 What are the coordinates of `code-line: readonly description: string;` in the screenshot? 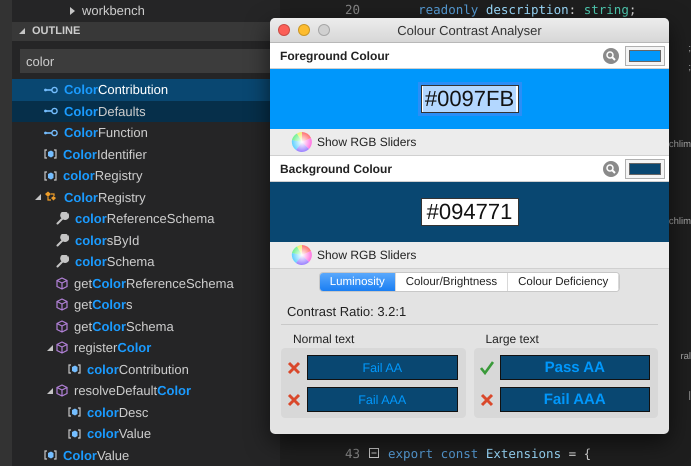 It's located at (526, 10).